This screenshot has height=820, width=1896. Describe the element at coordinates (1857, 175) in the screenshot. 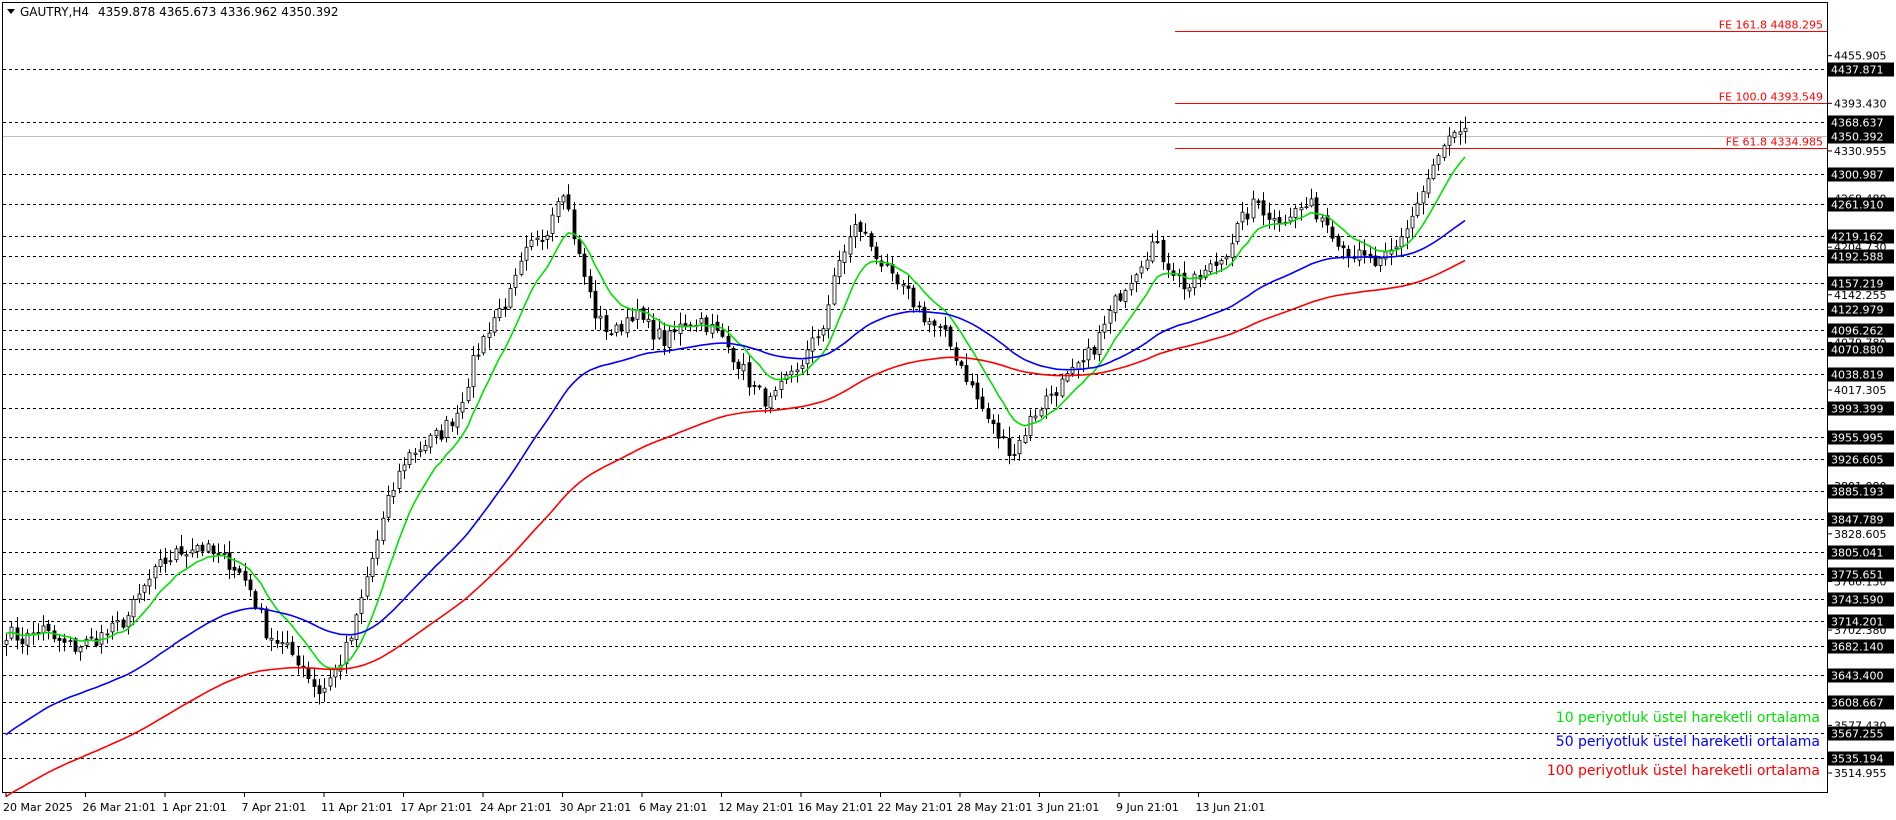

I see `level-label: 4300.987` at that location.